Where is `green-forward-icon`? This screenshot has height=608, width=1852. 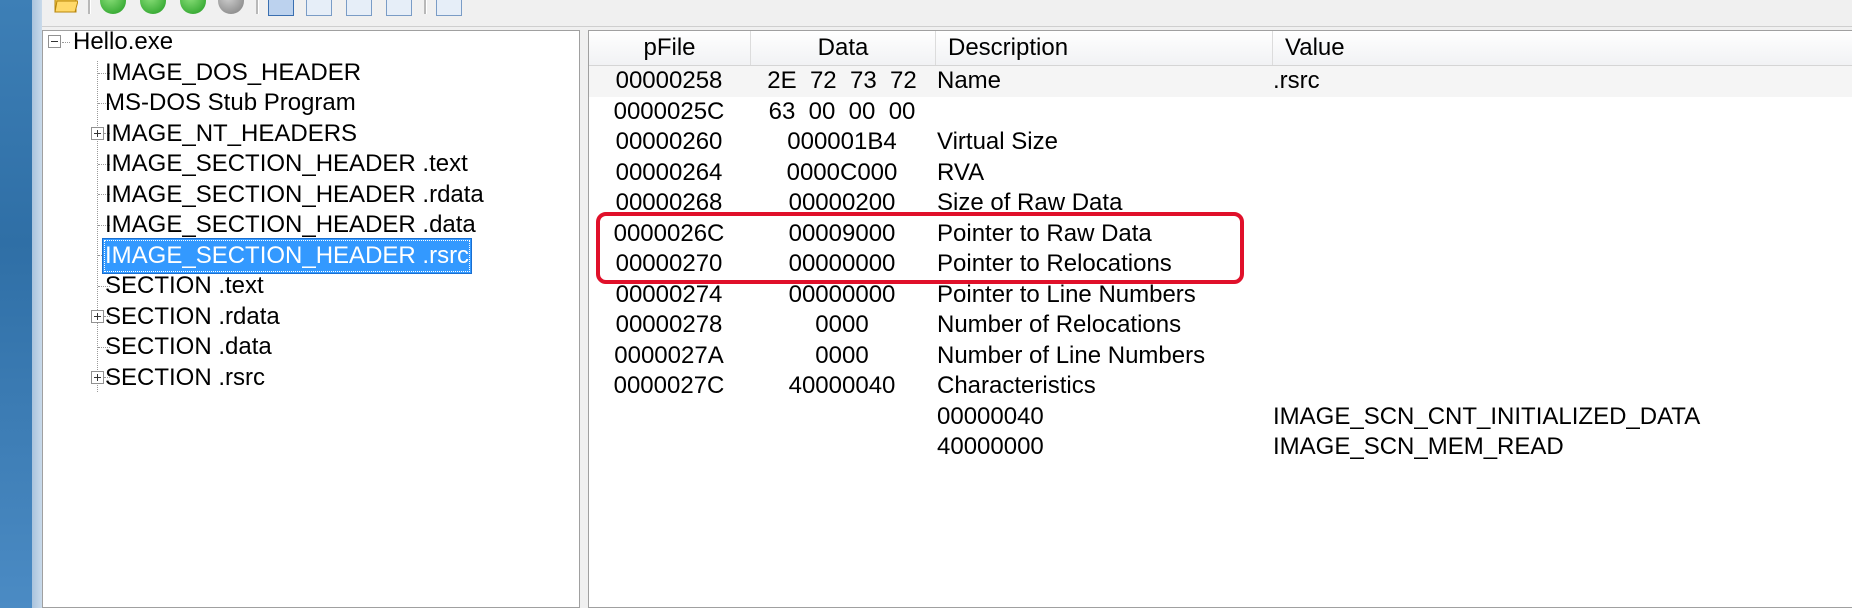
green-forward-icon is located at coordinates (153, 7).